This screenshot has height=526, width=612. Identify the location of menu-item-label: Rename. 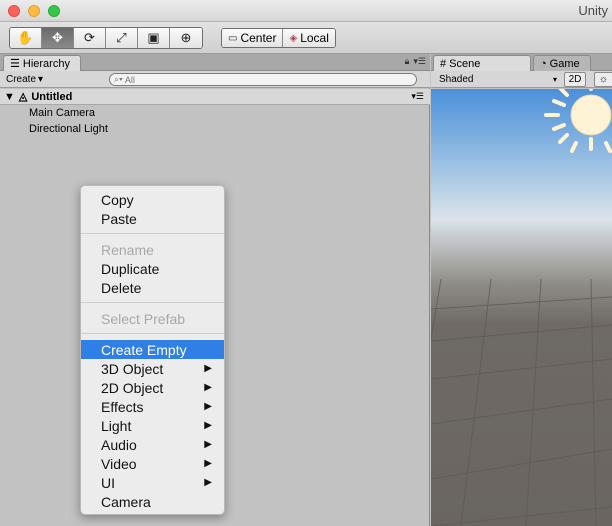
(127, 249).